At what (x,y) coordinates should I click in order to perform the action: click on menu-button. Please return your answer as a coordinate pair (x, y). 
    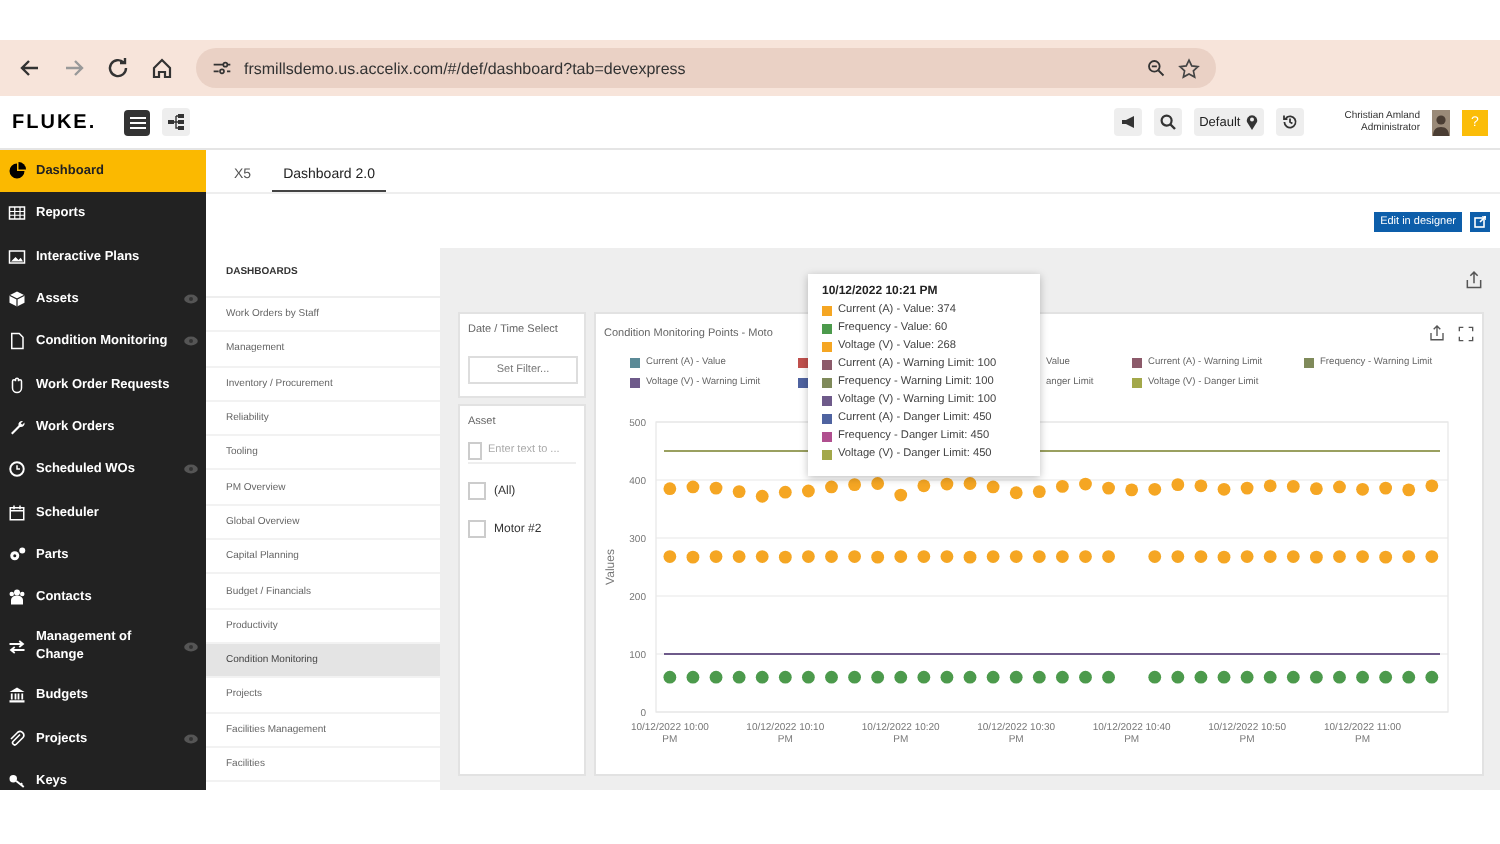
    Looking at the image, I should click on (137, 122).